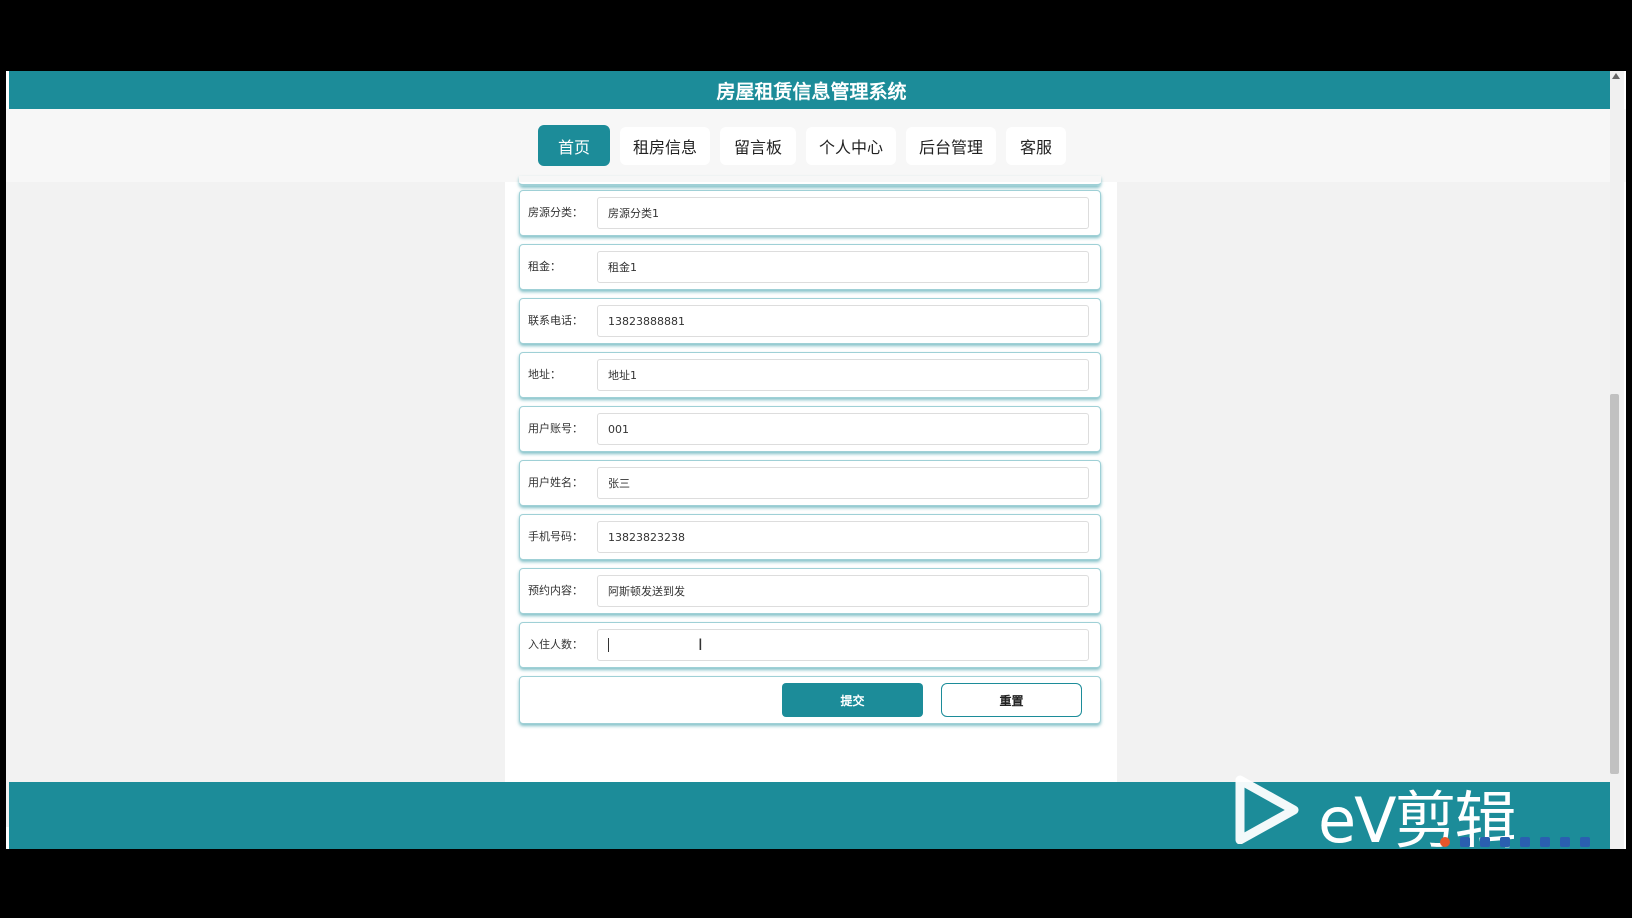 The width and height of the screenshot is (1632, 918). I want to click on ime-mic-icon, so click(1525, 842).